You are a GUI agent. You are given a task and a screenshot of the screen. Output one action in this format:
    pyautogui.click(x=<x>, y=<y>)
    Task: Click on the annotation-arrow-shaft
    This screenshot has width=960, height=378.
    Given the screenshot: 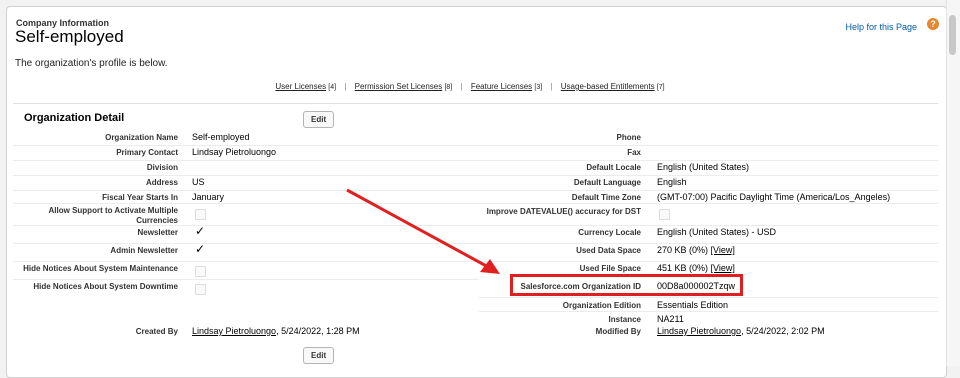 What is the action you would take?
    pyautogui.click(x=418, y=229)
    